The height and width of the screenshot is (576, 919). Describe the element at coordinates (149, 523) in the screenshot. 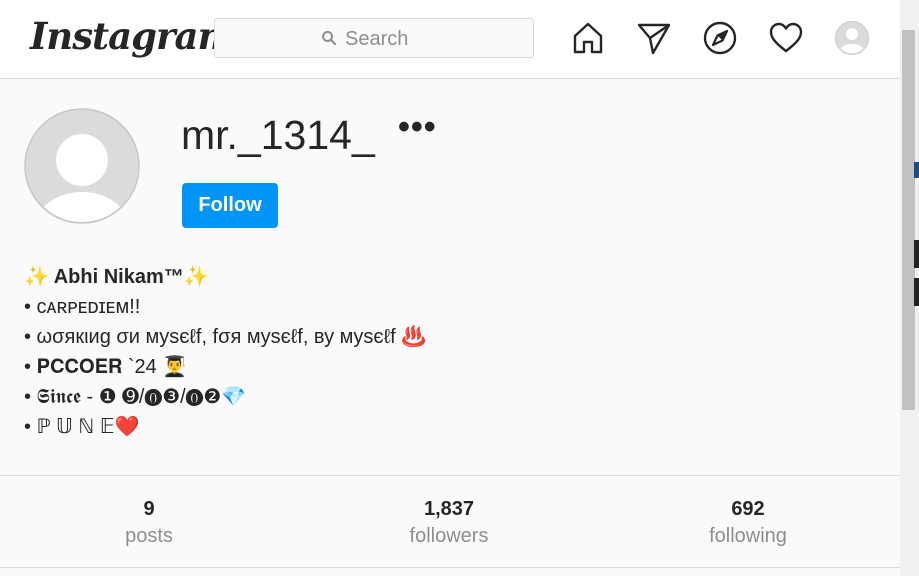

I see `stat-posts: 9 posts` at that location.